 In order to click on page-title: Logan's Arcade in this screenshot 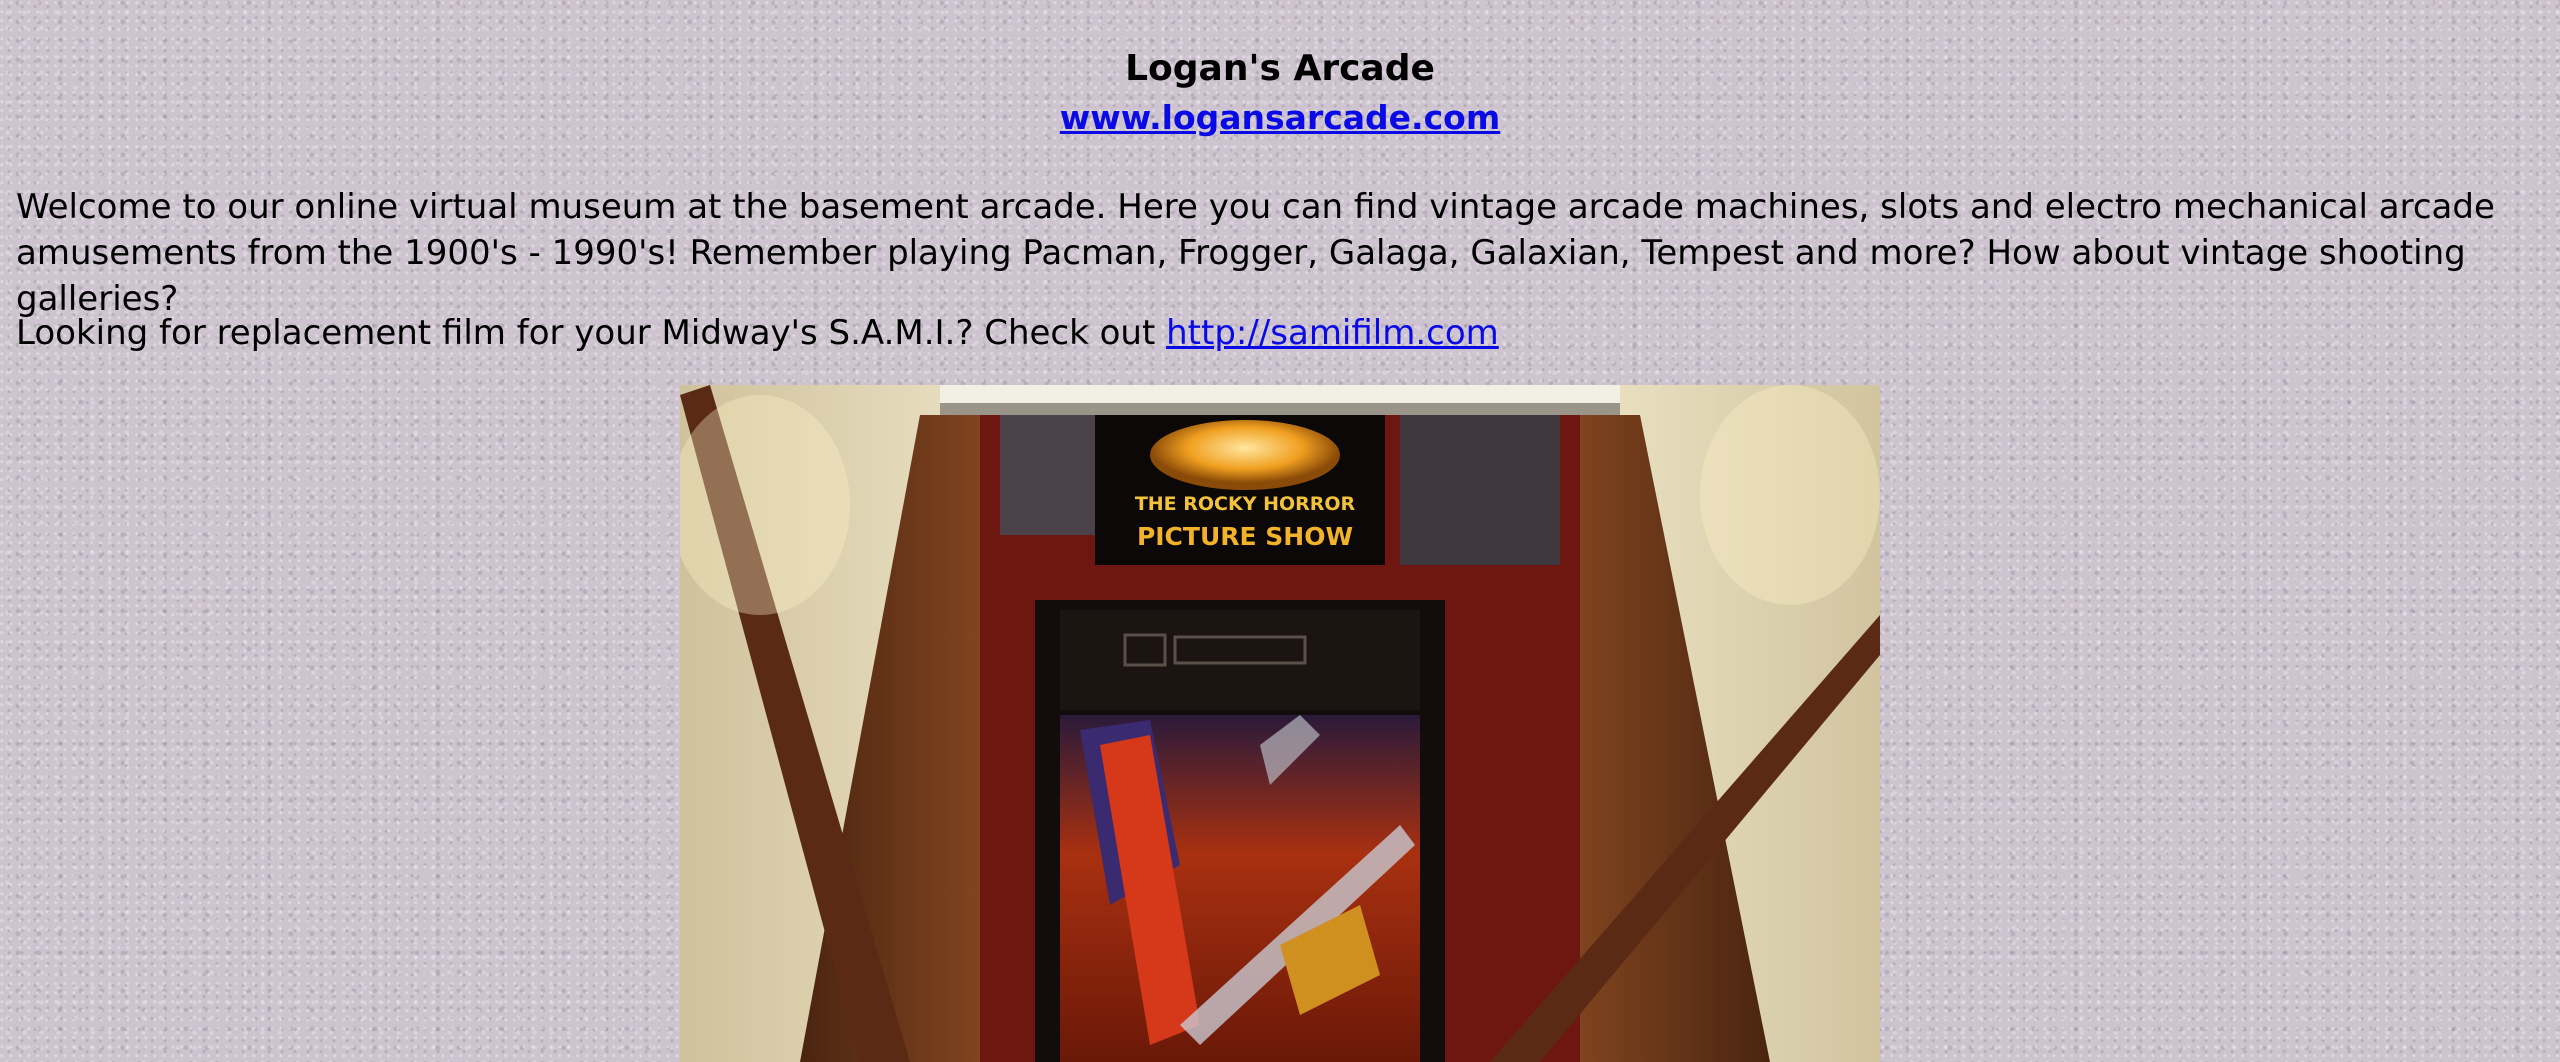, I will do `click(1280, 68)`.